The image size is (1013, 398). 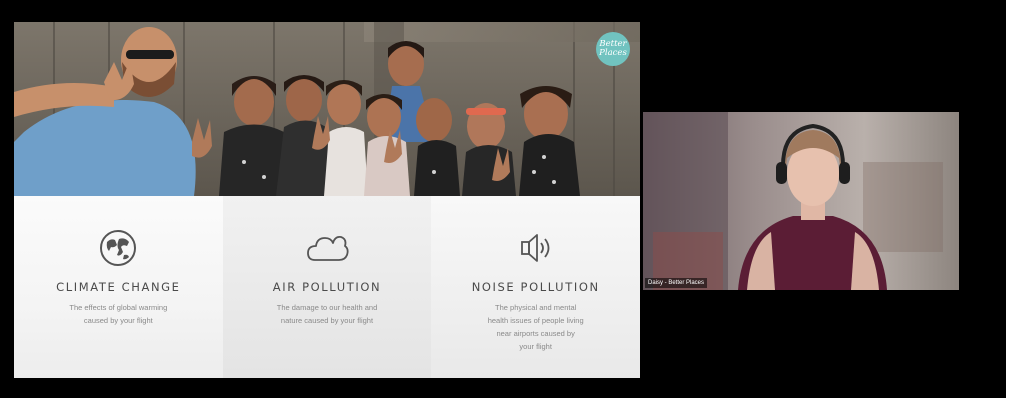 I want to click on participant-video-tile: Daisy - Better Places, so click(x=801, y=201).